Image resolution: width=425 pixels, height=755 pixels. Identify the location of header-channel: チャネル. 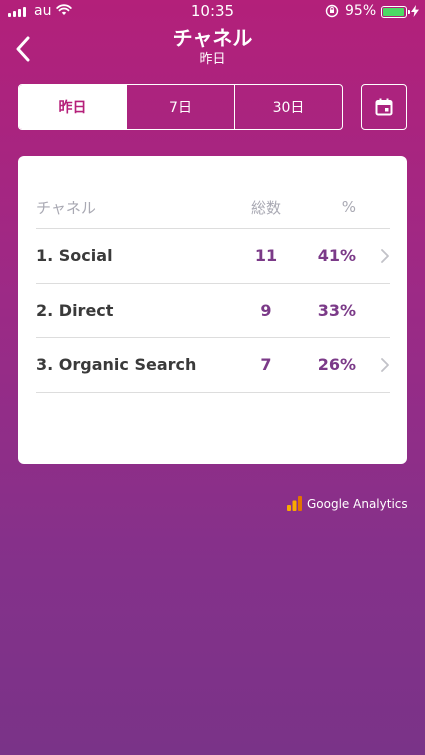
(66, 207).